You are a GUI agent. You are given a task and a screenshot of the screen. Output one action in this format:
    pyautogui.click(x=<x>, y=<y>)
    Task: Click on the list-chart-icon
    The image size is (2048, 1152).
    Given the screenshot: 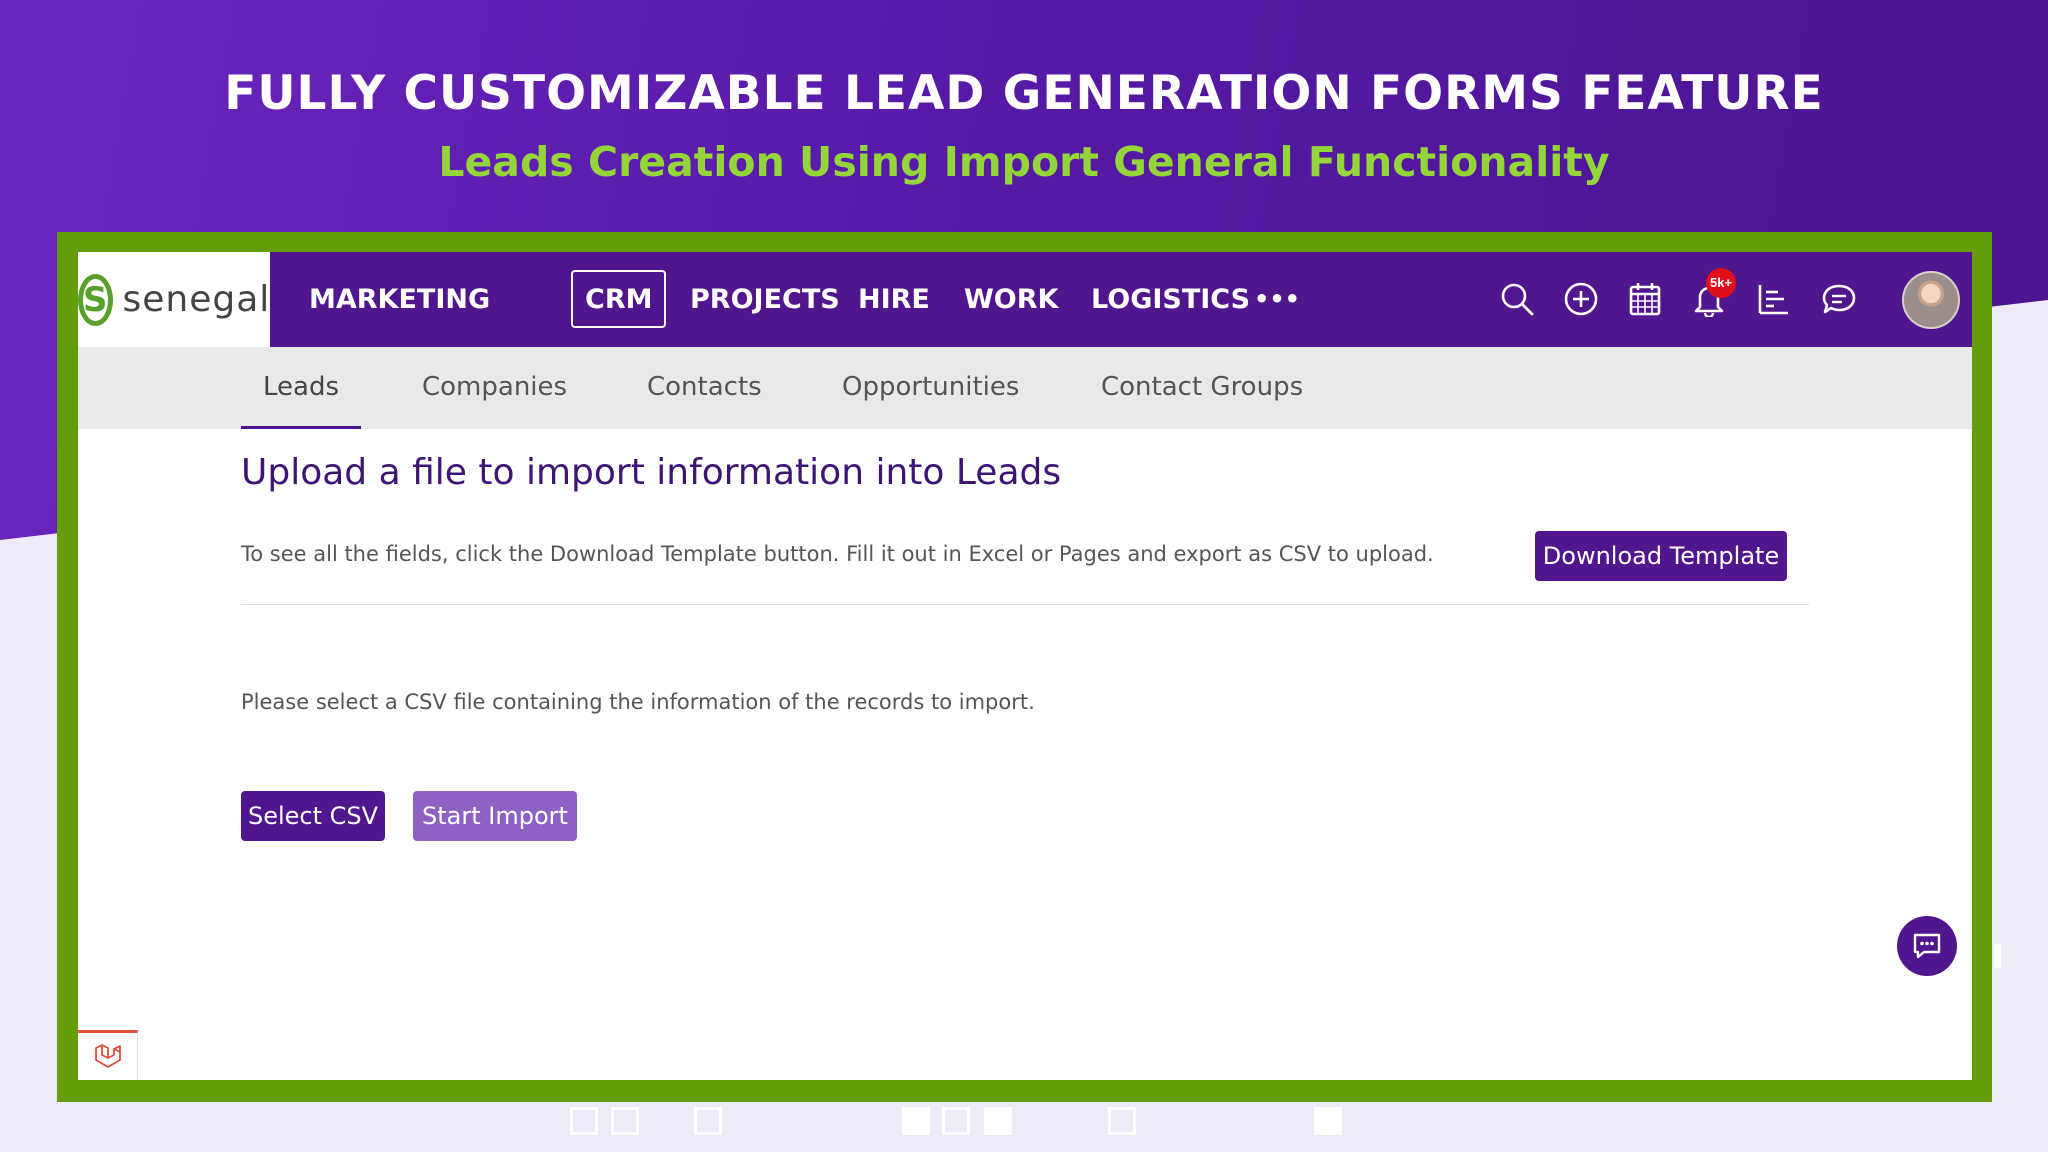 What is the action you would take?
    pyautogui.click(x=1773, y=299)
    